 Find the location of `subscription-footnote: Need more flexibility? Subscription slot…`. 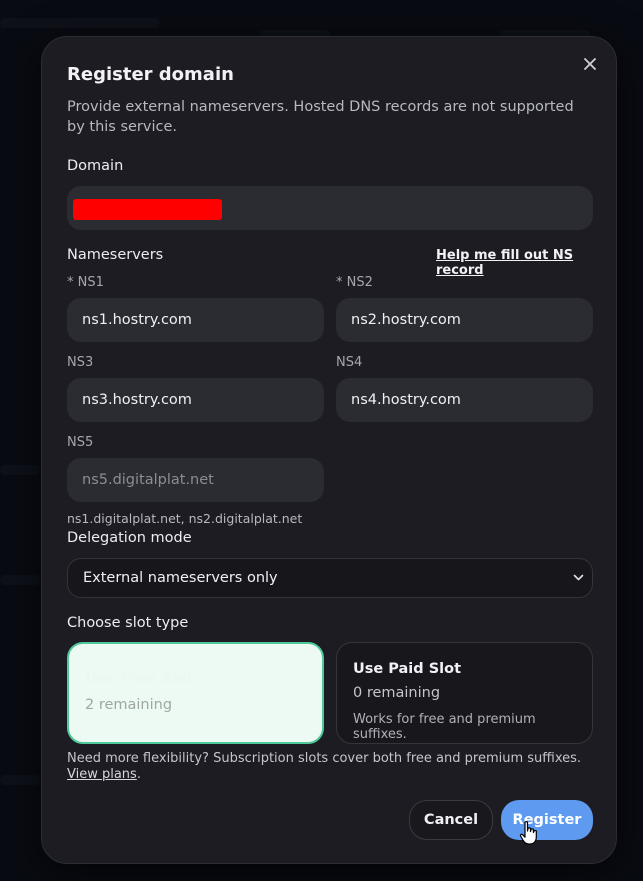

subscription-footnote: Need more flexibility? Subscription slot… is located at coordinates (327, 767).